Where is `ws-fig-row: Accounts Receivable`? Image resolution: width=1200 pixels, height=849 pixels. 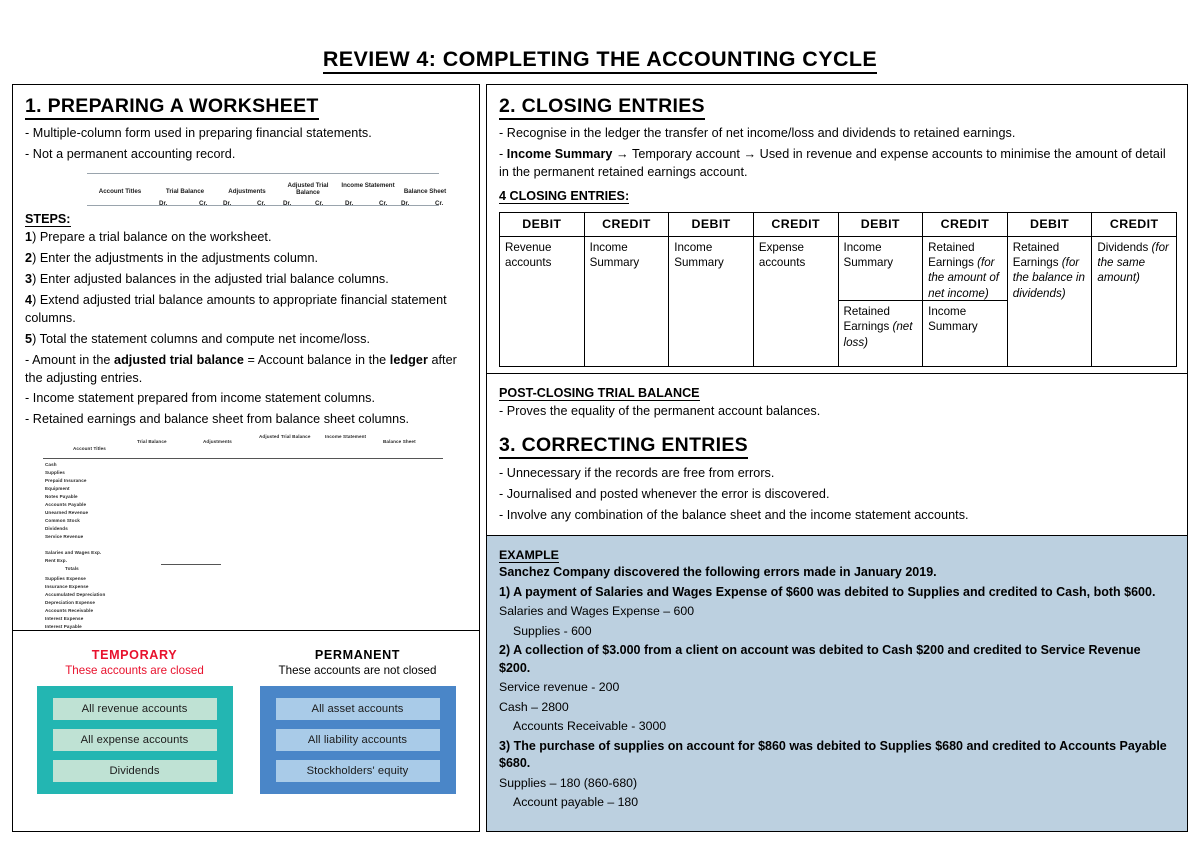 ws-fig-row: Accounts Receivable is located at coordinates (69, 611).